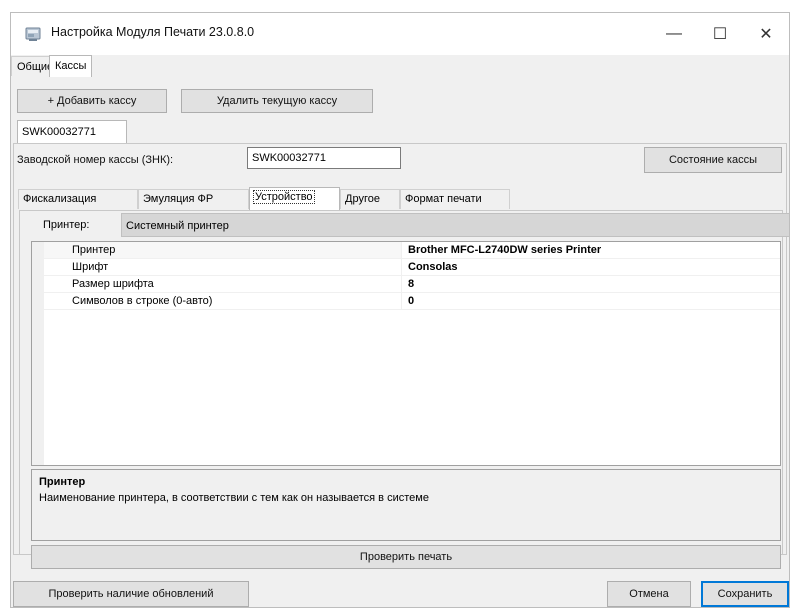  Describe the element at coordinates (223, 250) in the screenshot. I see `property-name: Принтер` at that location.